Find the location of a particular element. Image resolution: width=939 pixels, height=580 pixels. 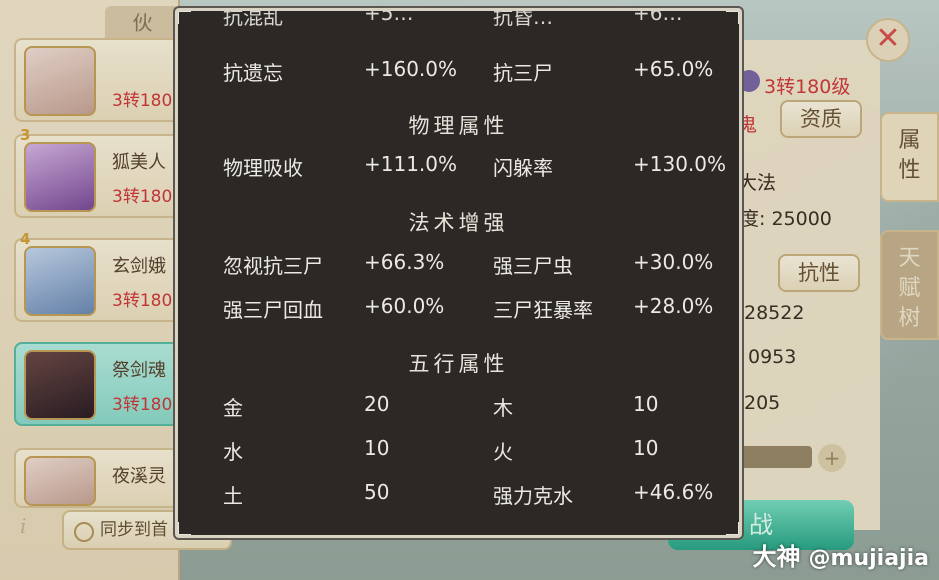

attr-value: +46.6% is located at coordinates (673, 492).